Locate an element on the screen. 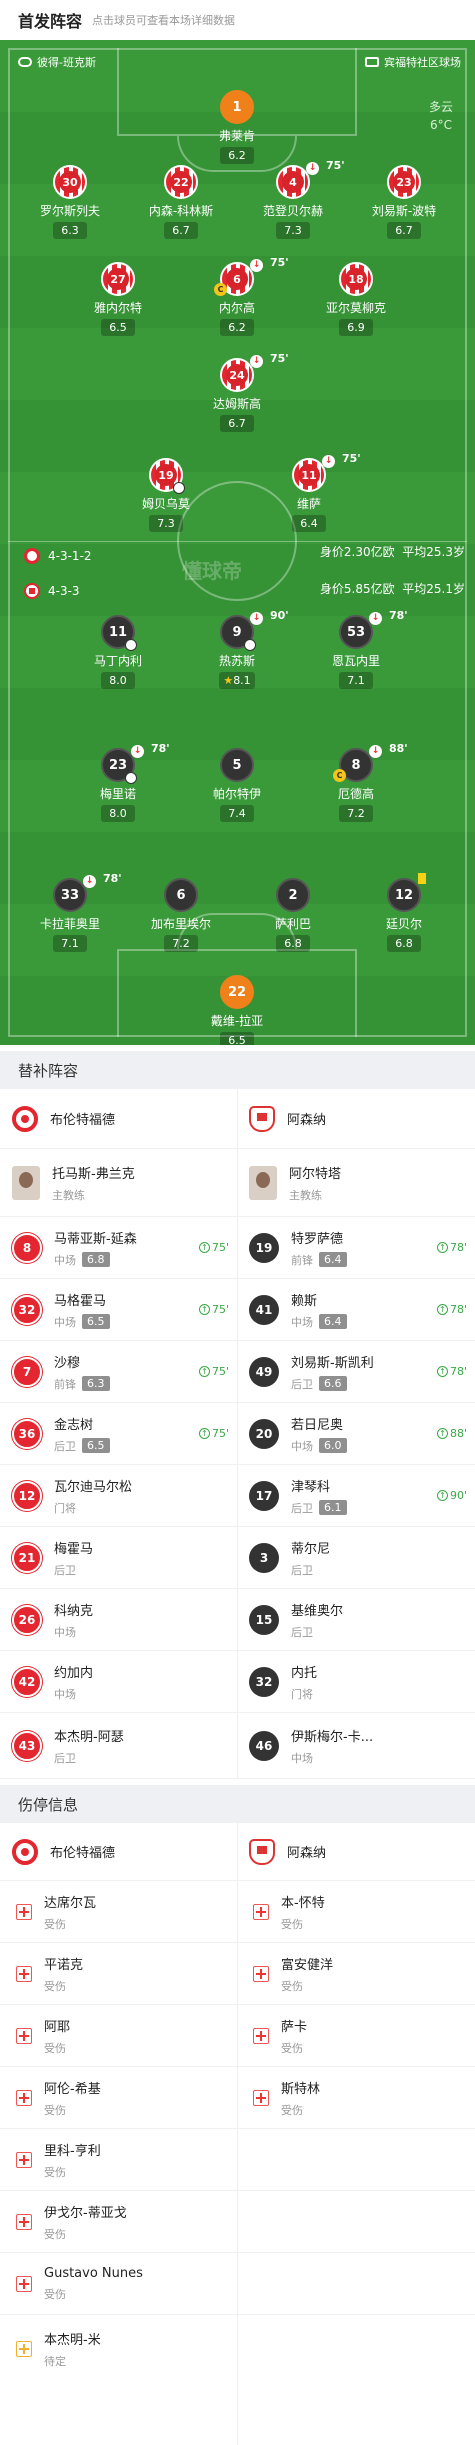 Image resolution: width=475 pixels, height=2445 pixels. player-rating: 7.1 is located at coordinates (70, 943).